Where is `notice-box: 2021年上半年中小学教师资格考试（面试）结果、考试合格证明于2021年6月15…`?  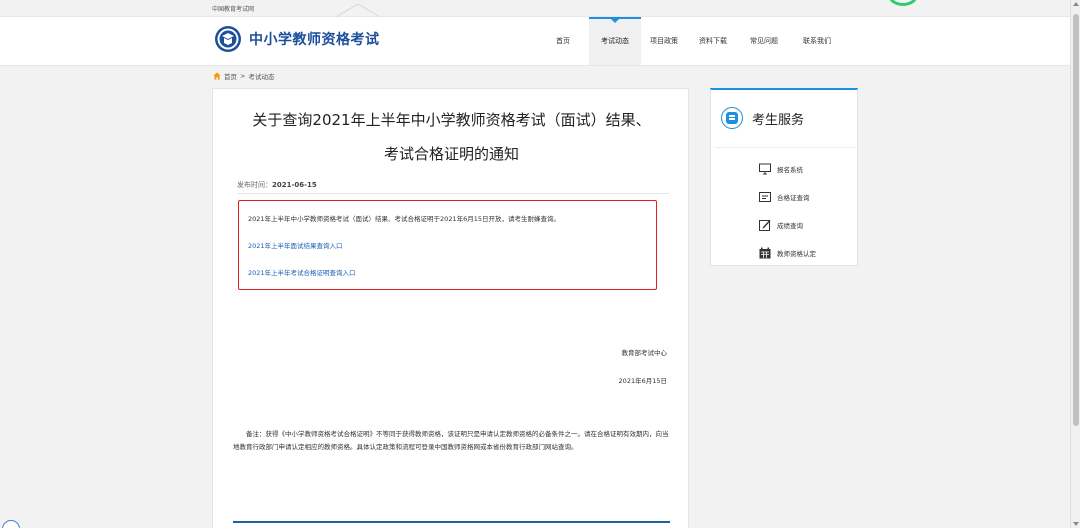
notice-box: 2021年上半年中小学教师资格考试（面试）结果、考试合格证明于2021年6月15… is located at coordinates (447, 245).